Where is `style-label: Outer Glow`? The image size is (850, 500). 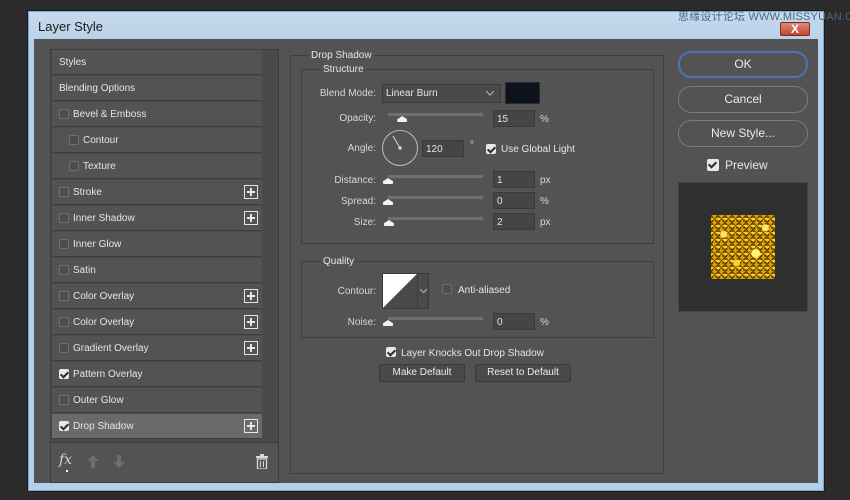 style-label: Outer Glow is located at coordinates (98, 400).